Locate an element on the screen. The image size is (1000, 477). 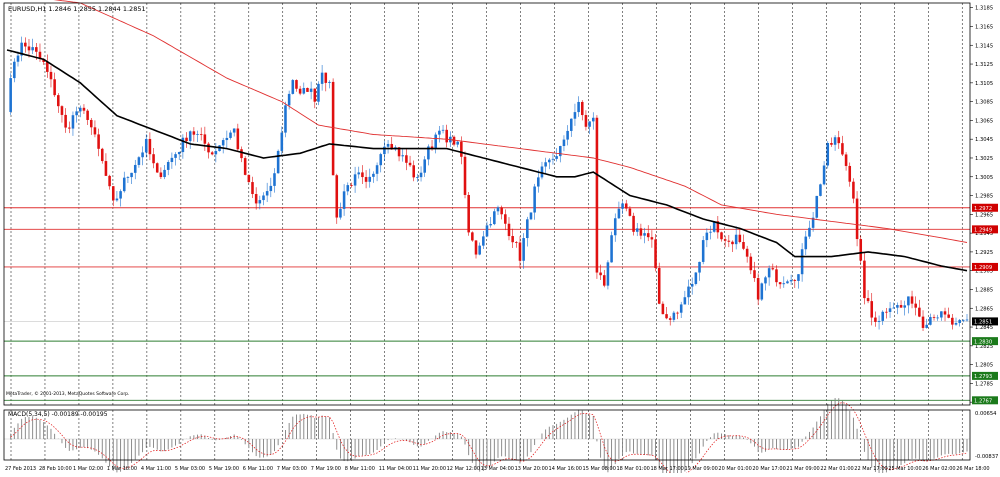
y-tick-label: 1.2965 is located at coordinates (984, 215).